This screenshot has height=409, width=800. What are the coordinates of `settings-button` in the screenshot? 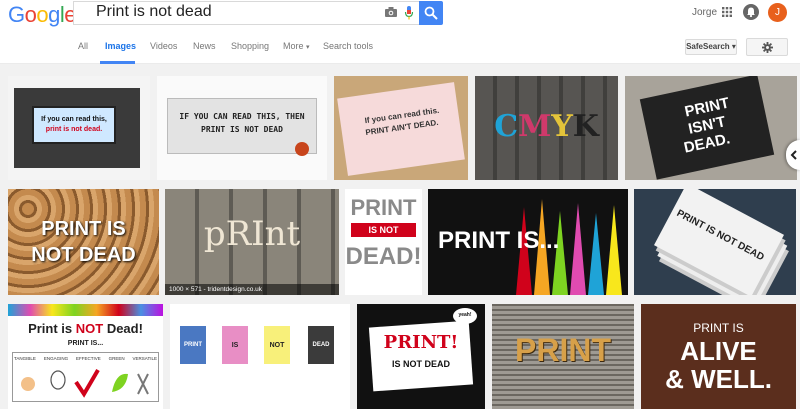 It's located at (767, 47).